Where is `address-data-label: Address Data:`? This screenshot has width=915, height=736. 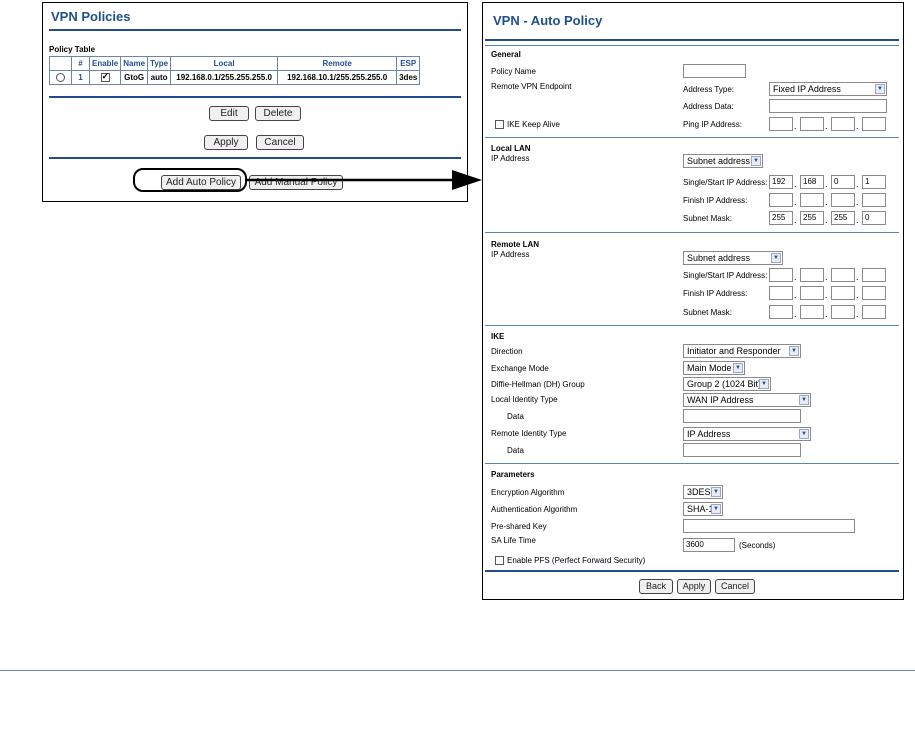
address-data-label: Address Data: is located at coordinates (708, 106).